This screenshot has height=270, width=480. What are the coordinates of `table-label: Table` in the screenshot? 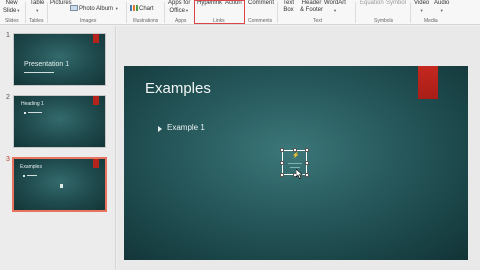 It's located at (37, 3).